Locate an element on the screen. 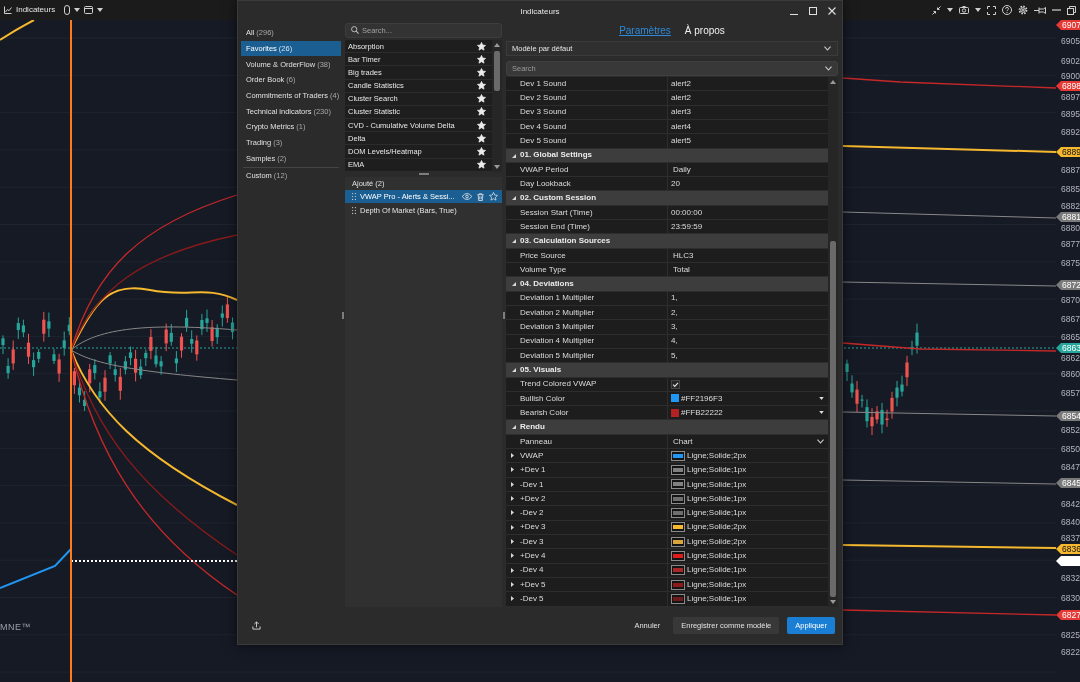 This screenshot has height=682, width=1080. price-tick-label: 6880 is located at coordinates (1070, 228).